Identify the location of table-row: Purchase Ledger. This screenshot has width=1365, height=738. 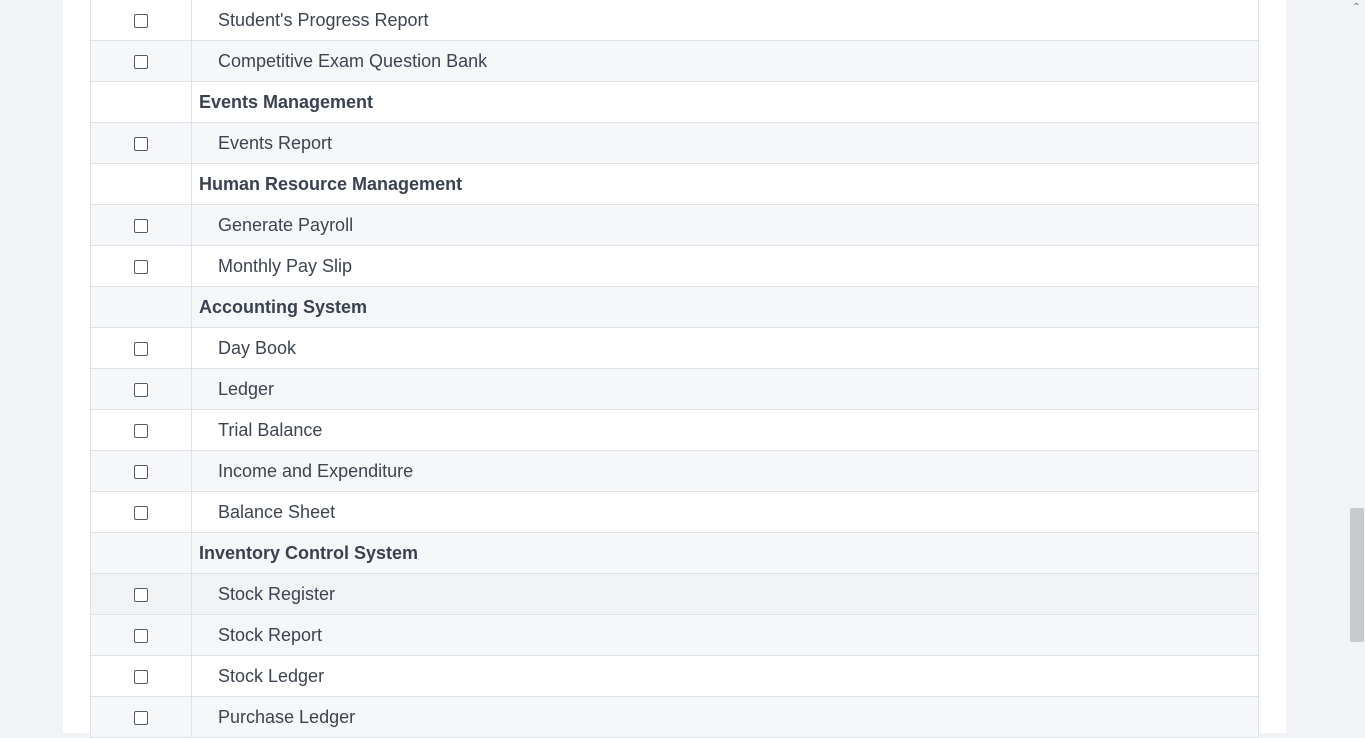
(674, 717).